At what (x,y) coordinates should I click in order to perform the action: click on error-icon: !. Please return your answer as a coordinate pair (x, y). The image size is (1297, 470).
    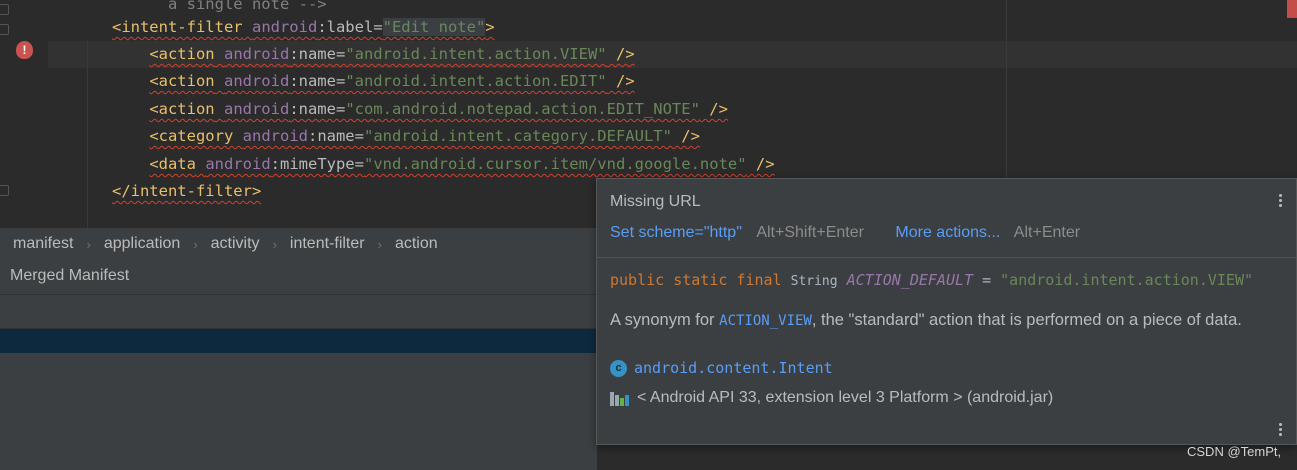
    Looking at the image, I should click on (24, 50).